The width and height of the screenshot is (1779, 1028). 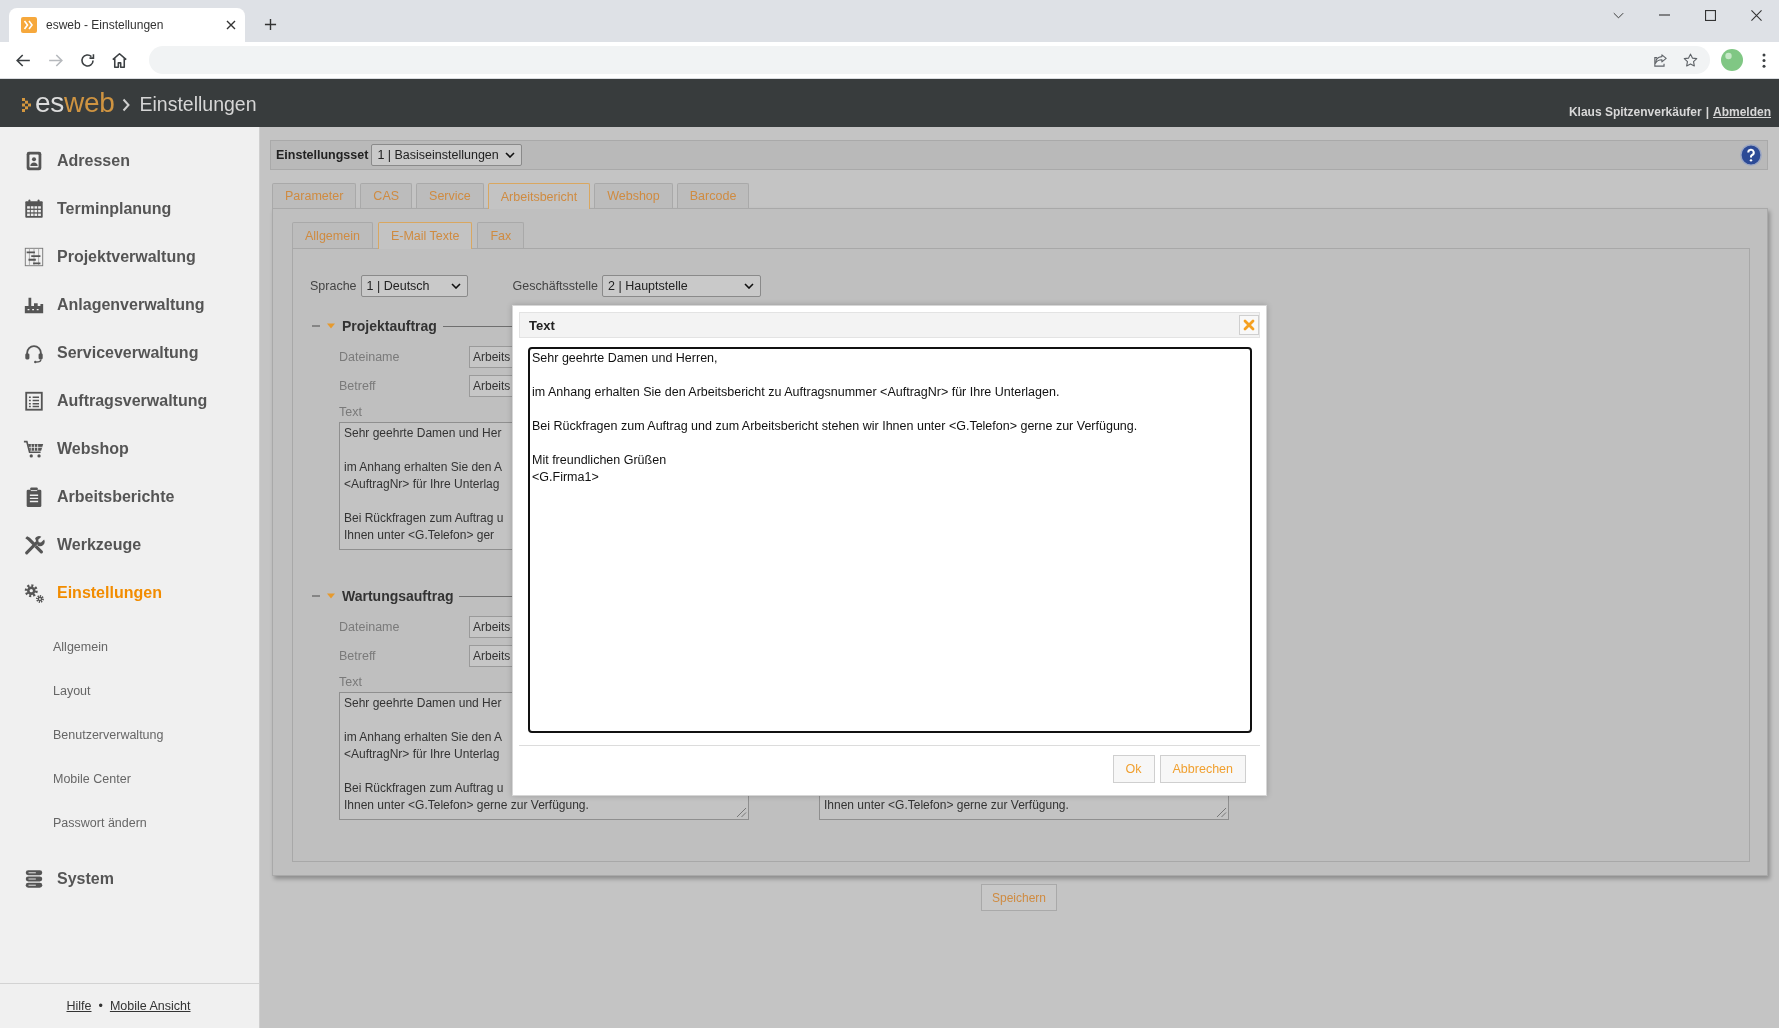 I want to click on sidebar-subitem: Allgemein, so click(x=129, y=647).